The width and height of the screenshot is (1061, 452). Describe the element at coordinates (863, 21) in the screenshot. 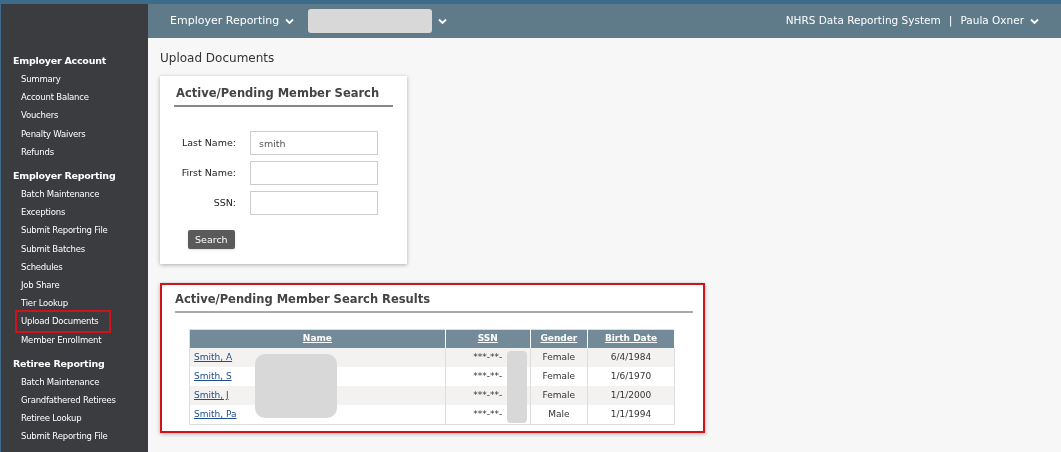

I see `system-name: NHRS Data Reporting System` at that location.